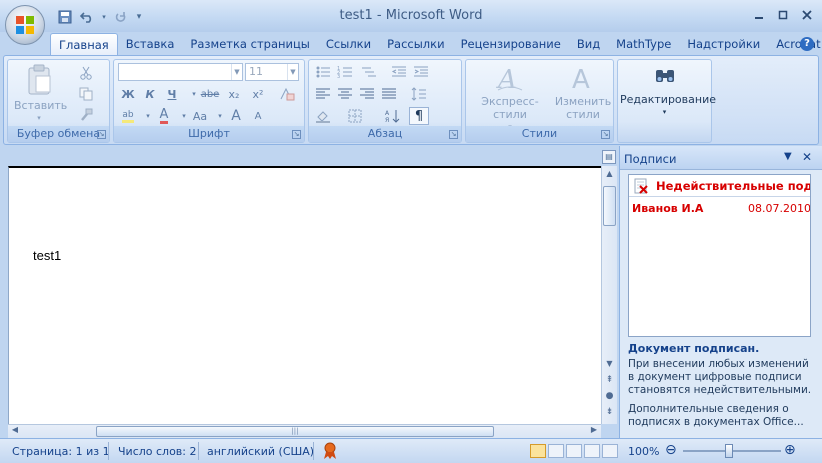 Image resolution: width=822 pixels, height=463 pixels. Describe the element at coordinates (671, 450) in the screenshot. I see `zoom-out-button: ⊖` at that location.